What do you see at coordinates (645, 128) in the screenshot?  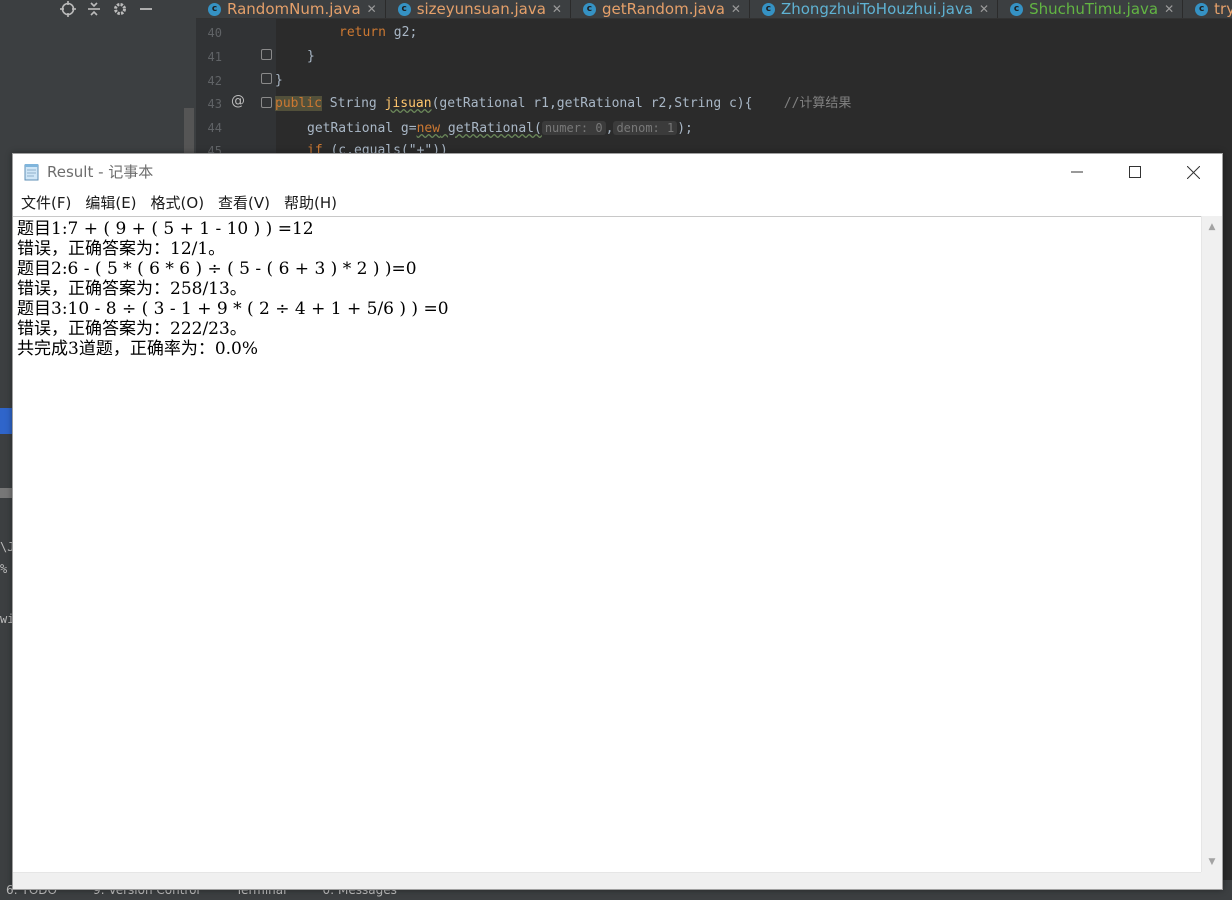 I see `parameter-hint: denom: 1` at bounding box center [645, 128].